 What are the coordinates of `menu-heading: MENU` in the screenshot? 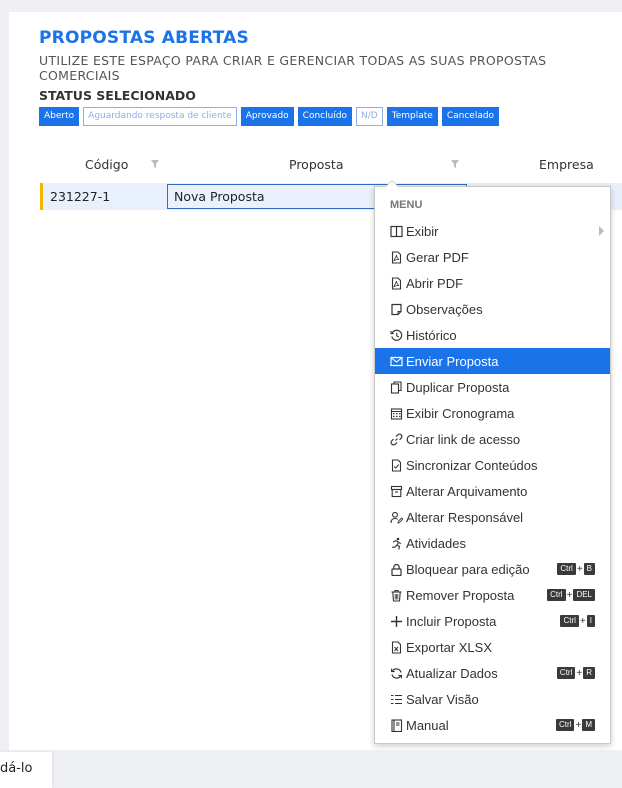 It's located at (406, 205).